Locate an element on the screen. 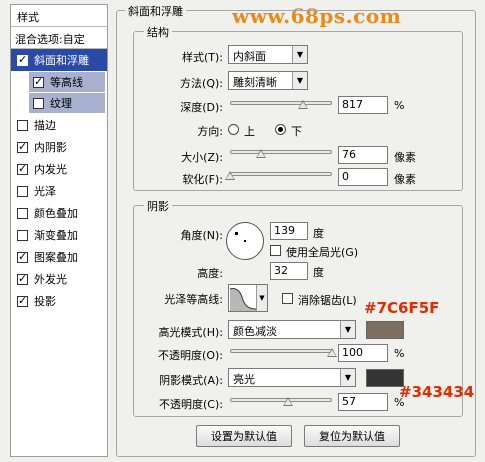  blending-options-item: 混合选项:自定 is located at coordinates (59, 38).